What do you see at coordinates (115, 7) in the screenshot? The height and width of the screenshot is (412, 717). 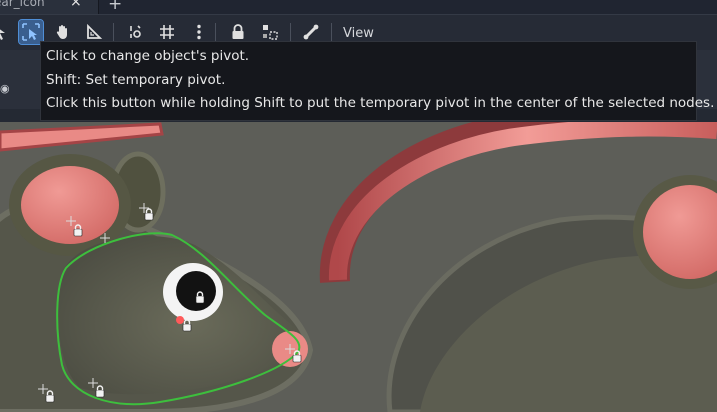 I see `add-tab-icon: +` at bounding box center [115, 7].